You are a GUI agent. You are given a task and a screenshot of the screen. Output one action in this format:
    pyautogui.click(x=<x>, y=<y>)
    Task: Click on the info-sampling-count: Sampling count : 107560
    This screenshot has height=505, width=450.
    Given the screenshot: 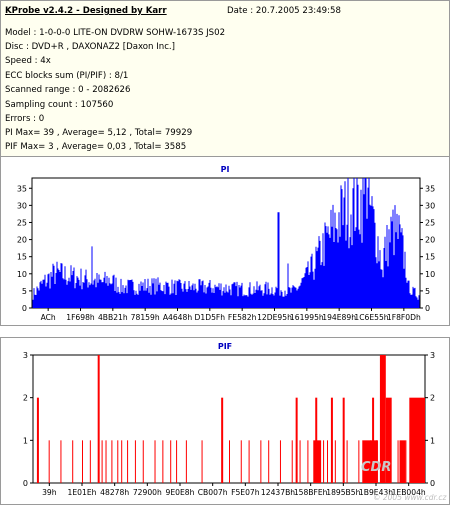 What is the action you would take?
    pyautogui.click(x=59, y=105)
    